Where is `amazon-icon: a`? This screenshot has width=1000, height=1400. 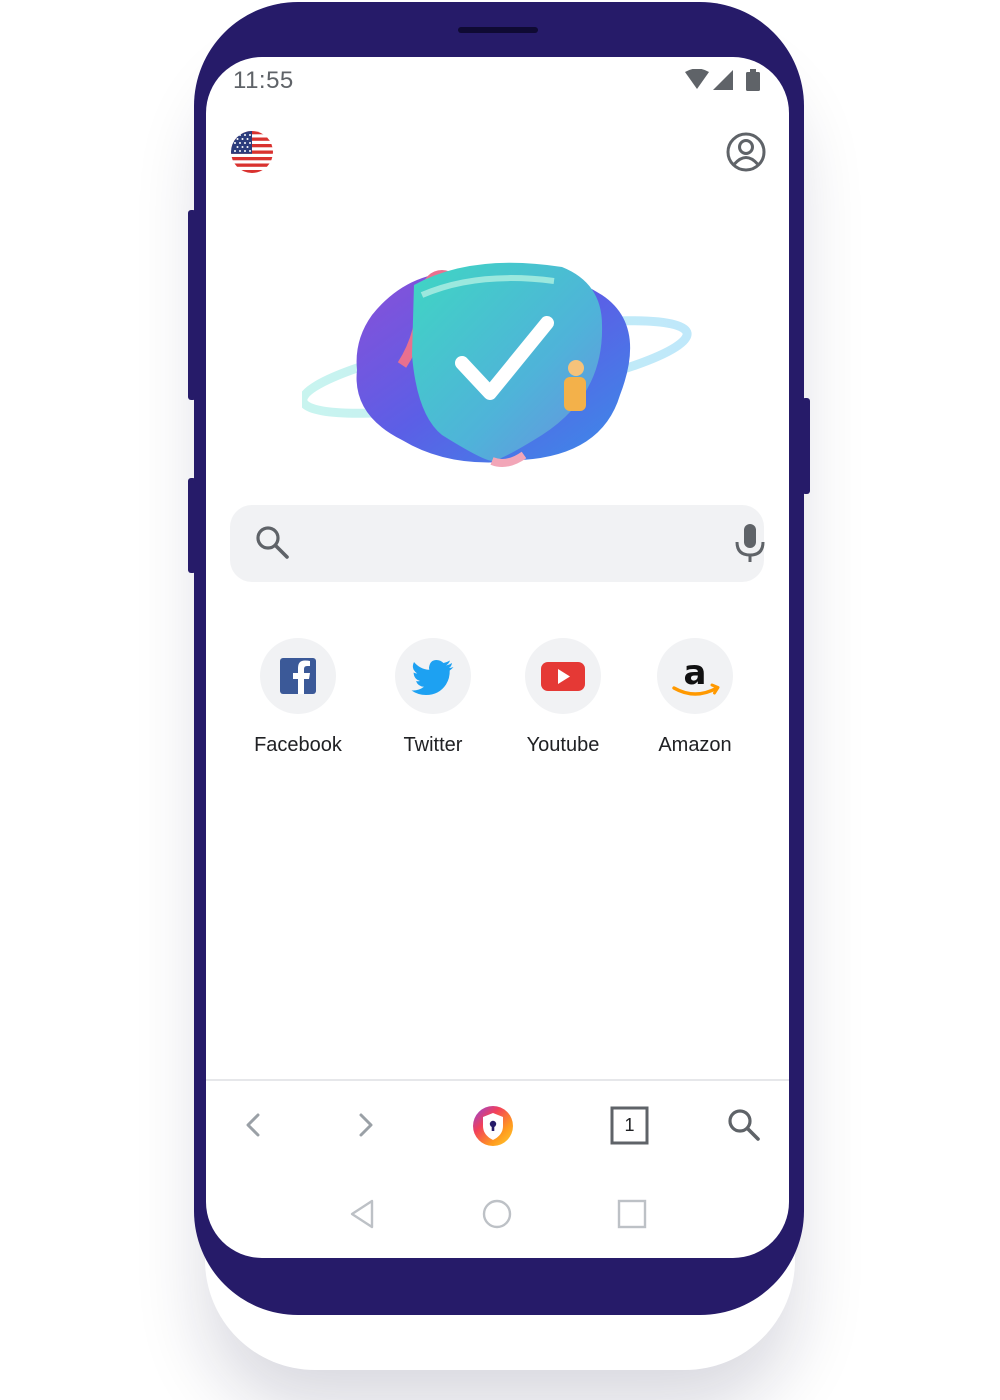 amazon-icon: a is located at coordinates (695, 676).